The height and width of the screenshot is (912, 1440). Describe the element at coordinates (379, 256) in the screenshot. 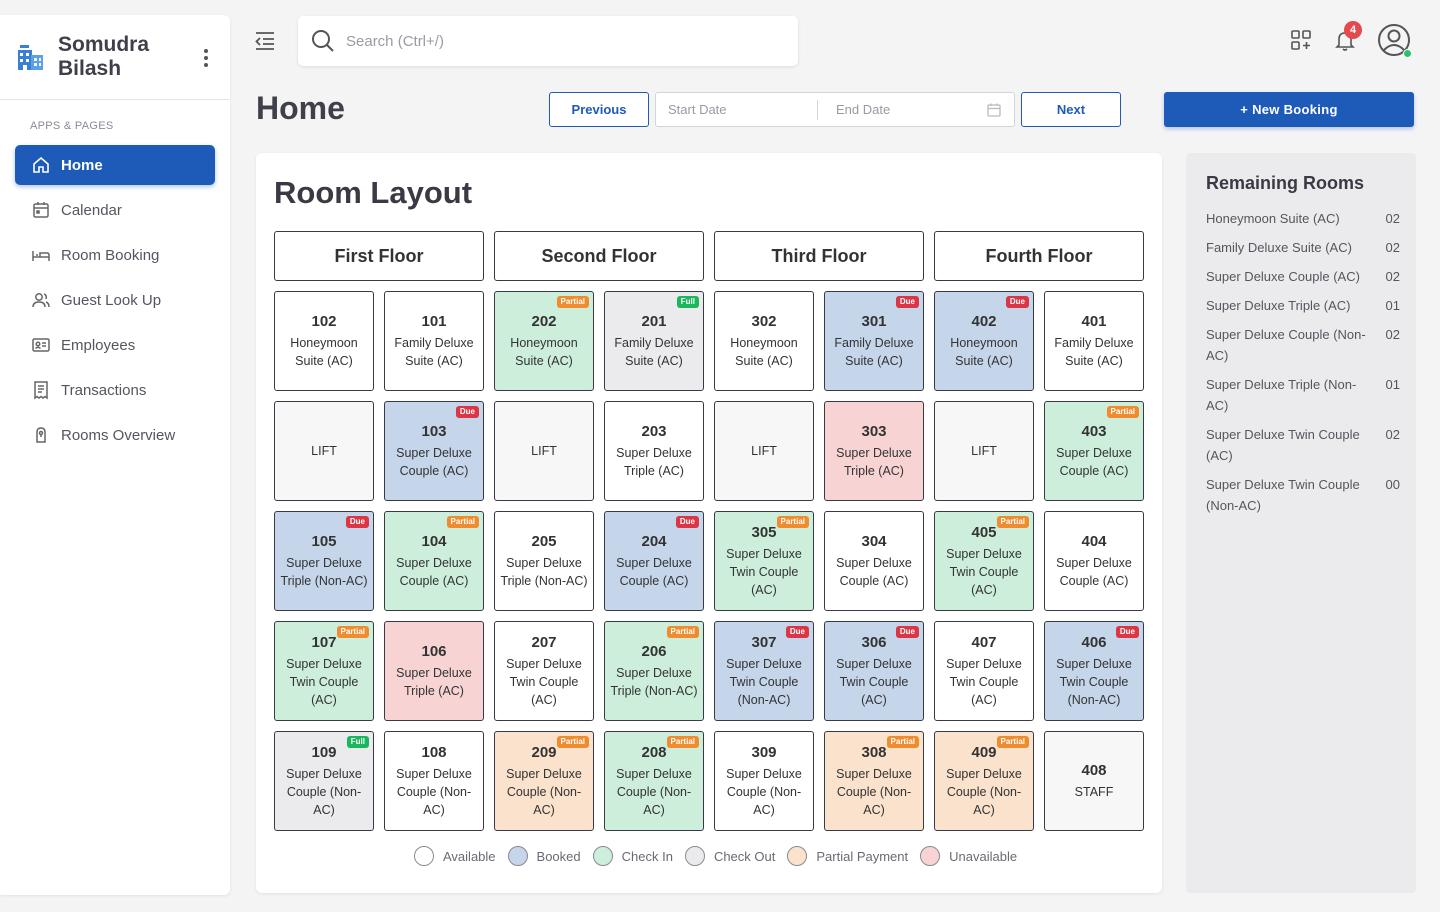

I see `floor-header: First Floor` at that location.